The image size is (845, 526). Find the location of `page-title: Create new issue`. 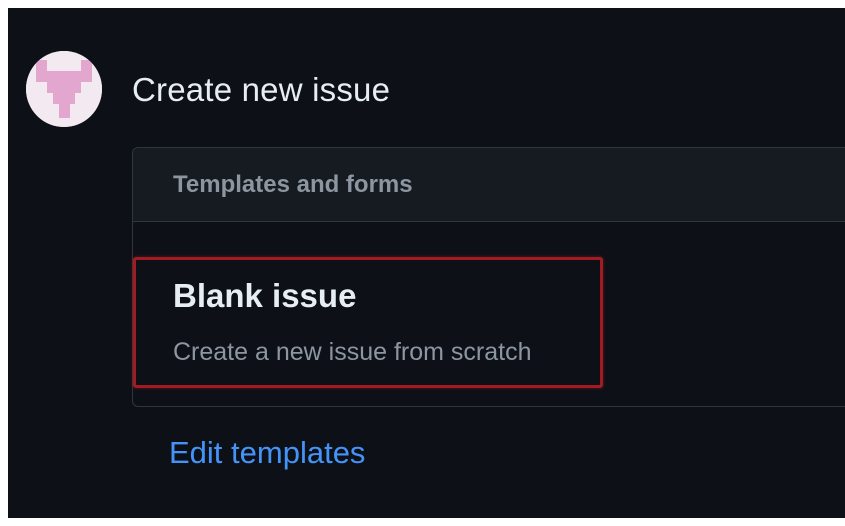

page-title: Create new issue is located at coordinates (261, 89).